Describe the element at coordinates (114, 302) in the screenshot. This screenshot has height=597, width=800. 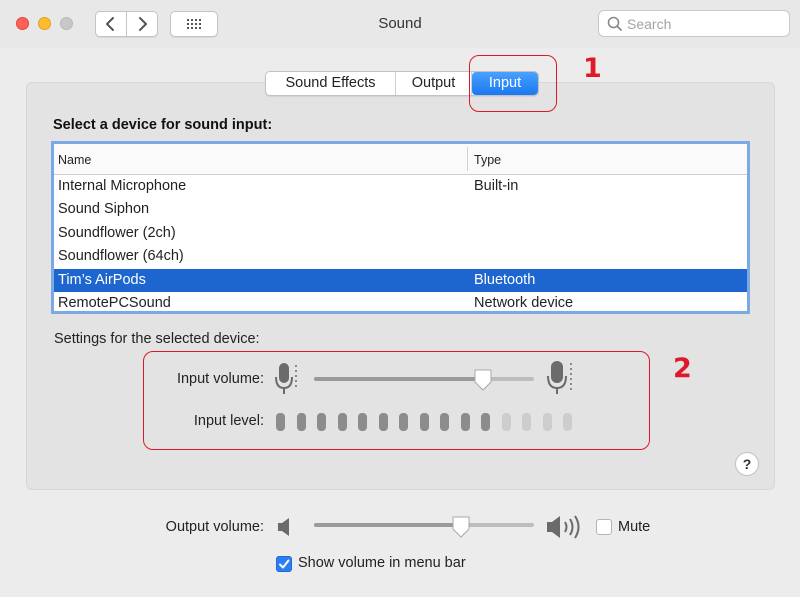
I see `device-name: RemotePCSound` at that location.